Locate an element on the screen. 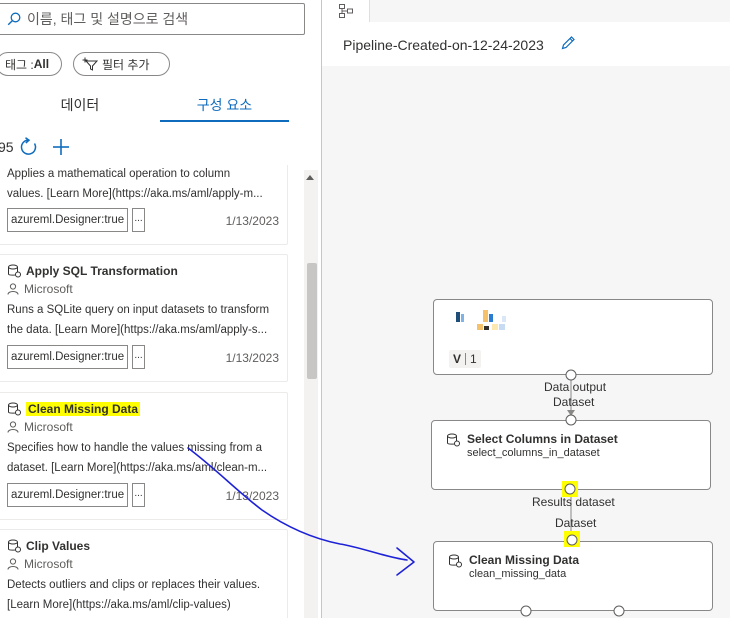 The image size is (730, 618). search-input: 이름, 태그 및 설명으로 검색 is located at coordinates (152, 19).